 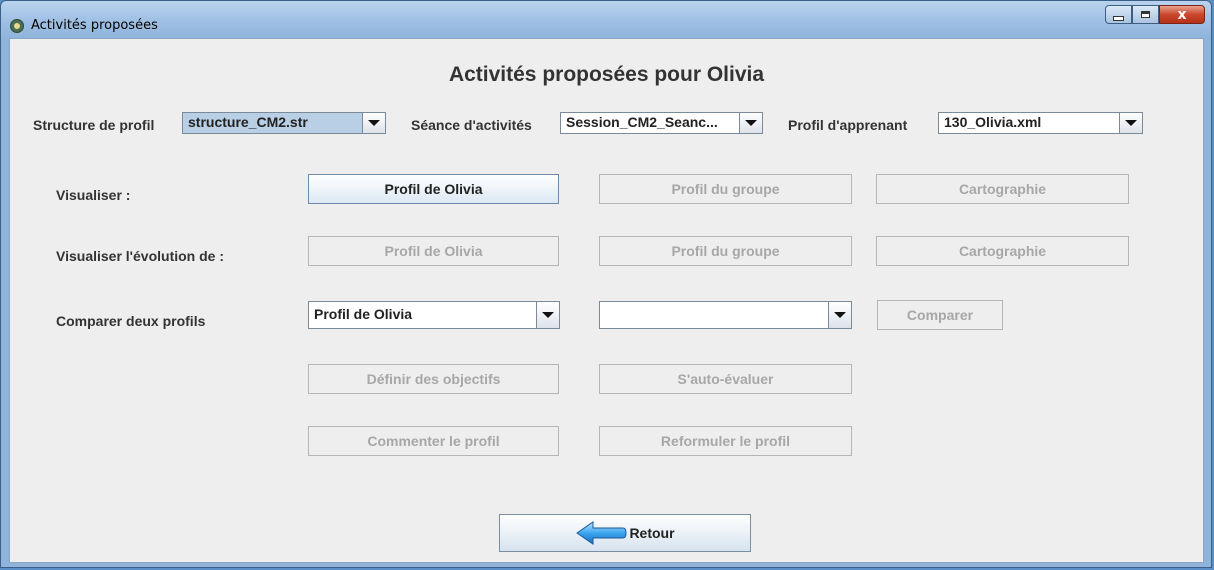 I want to click on definir-objectifs-button: Définir des objectifs, so click(x=433, y=379).